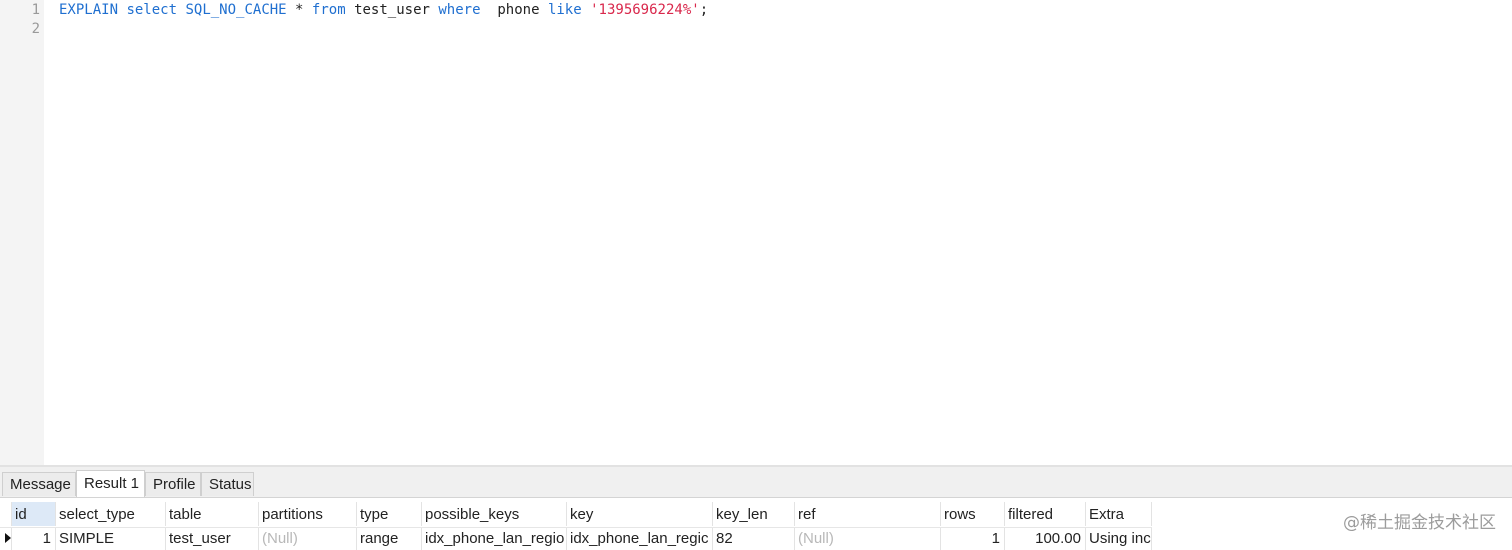 This screenshot has width=1512, height=550. I want to click on cell-possible-keys: idx_phone_lan_regio, so click(494, 539).